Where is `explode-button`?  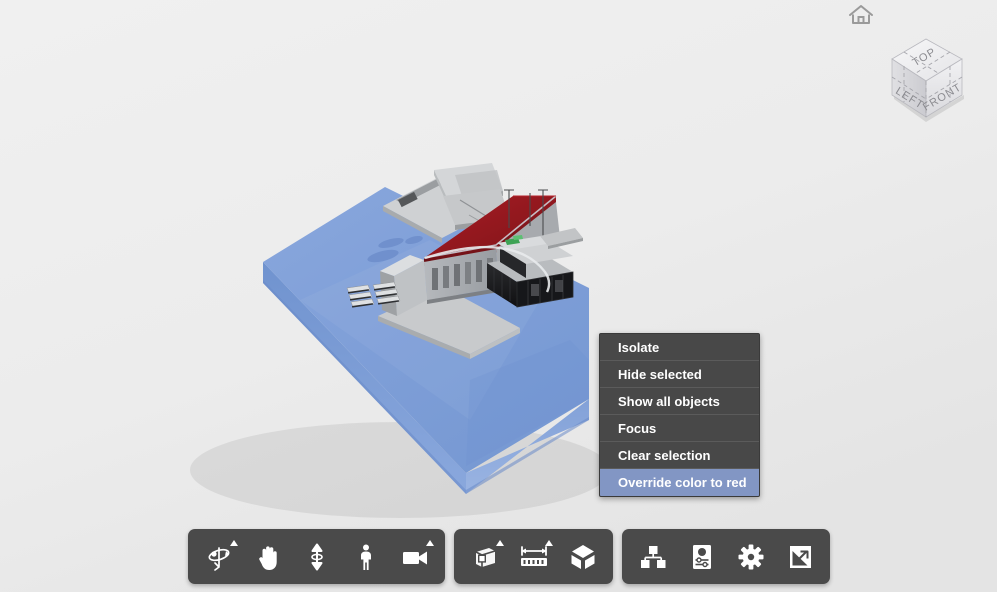
explode-button is located at coordinates (582, 556).